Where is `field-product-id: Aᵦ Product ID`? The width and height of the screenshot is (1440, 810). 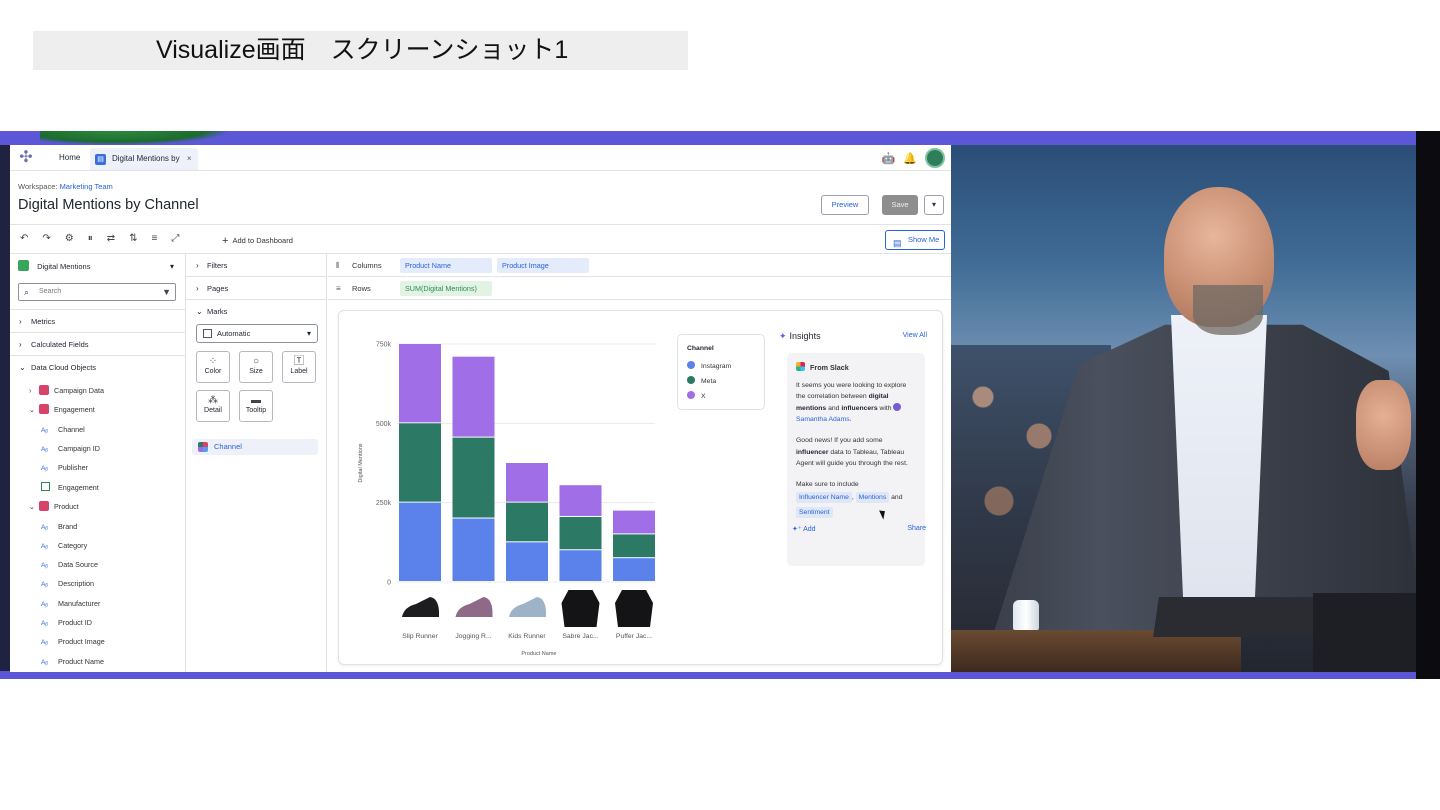 field-product-id: Aᵦ Product ID is located at coordinates (66, 622).